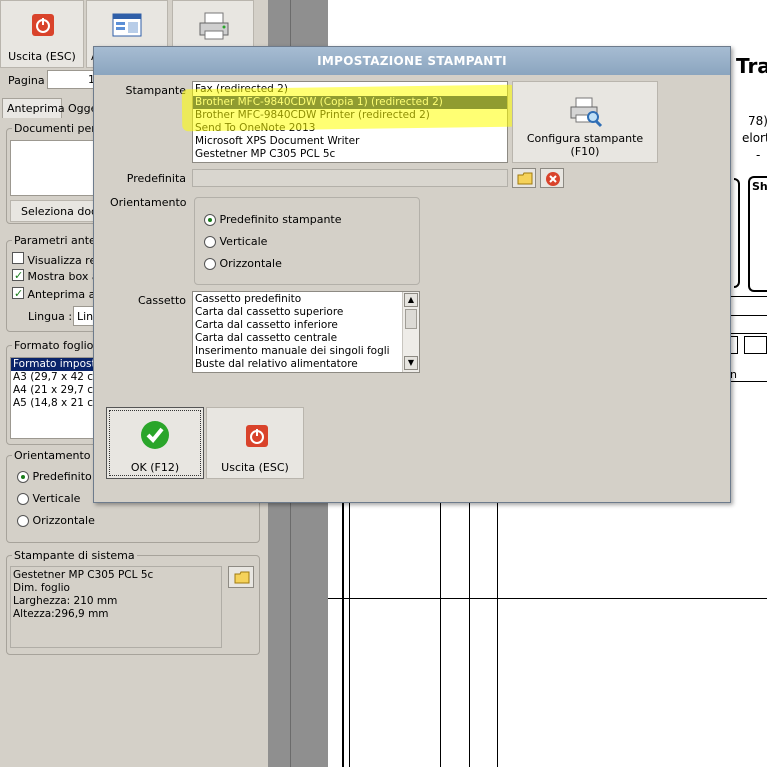 The height and width of the screenshot is (767, 767). I want to click on orientation-group-title: Orientamento, so click(52, 455).